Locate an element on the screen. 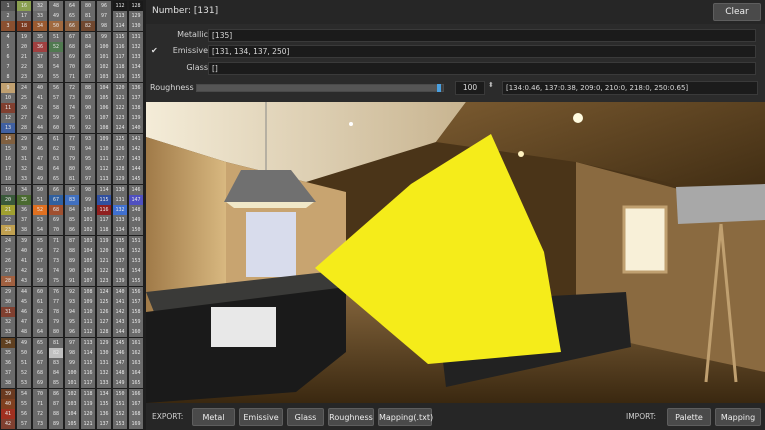 The height and width of the screenshot is (430, 765). palette-cell: 113 is located at coordinates (104, 179).